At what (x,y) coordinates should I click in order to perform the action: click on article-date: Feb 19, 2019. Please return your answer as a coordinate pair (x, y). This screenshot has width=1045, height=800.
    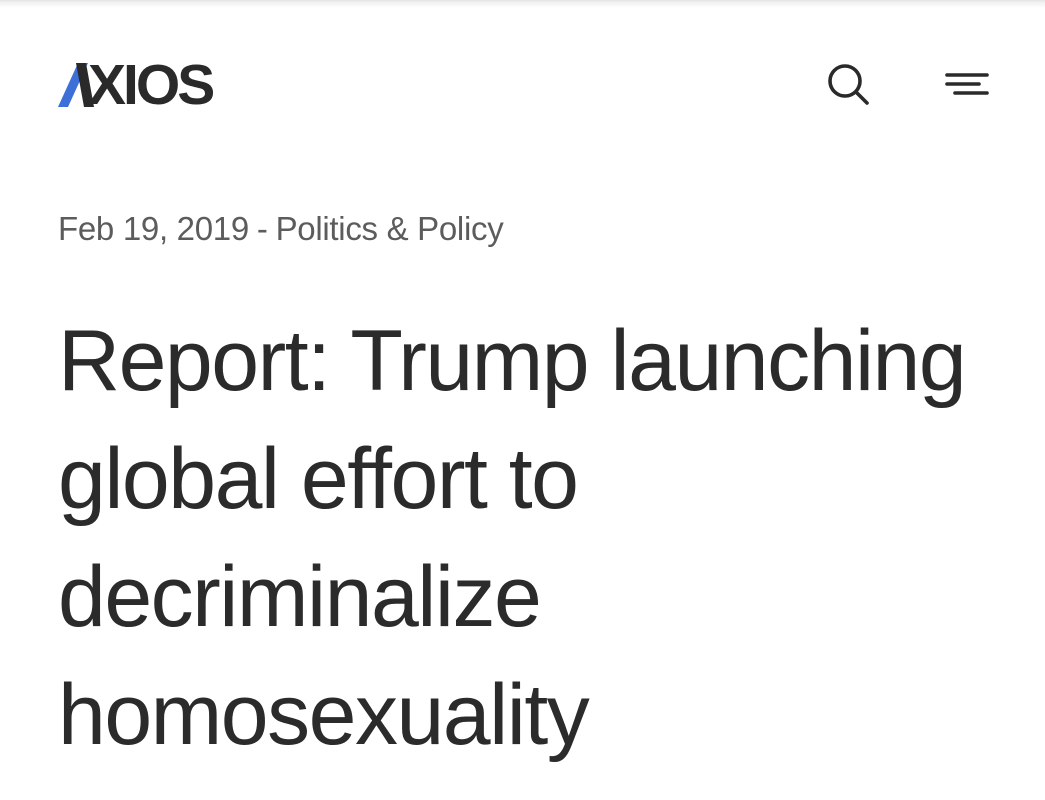
    Looking at the image, I should click on (153, 228).